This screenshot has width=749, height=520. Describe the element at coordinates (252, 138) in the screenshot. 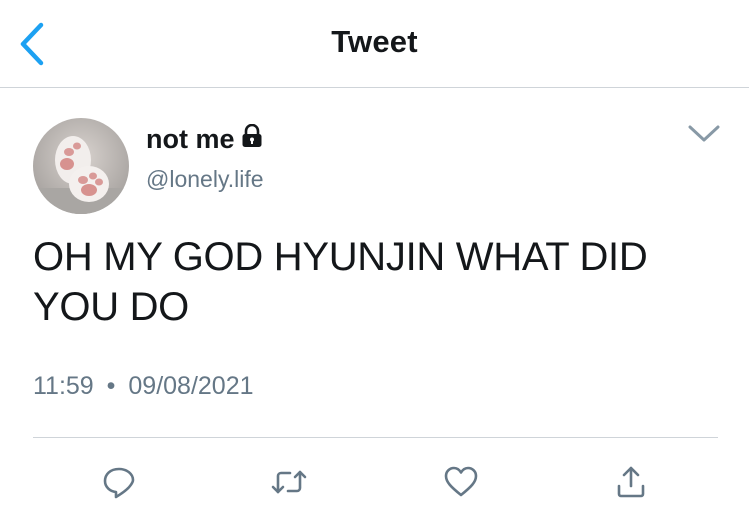

I see `lock-icon` at that location.